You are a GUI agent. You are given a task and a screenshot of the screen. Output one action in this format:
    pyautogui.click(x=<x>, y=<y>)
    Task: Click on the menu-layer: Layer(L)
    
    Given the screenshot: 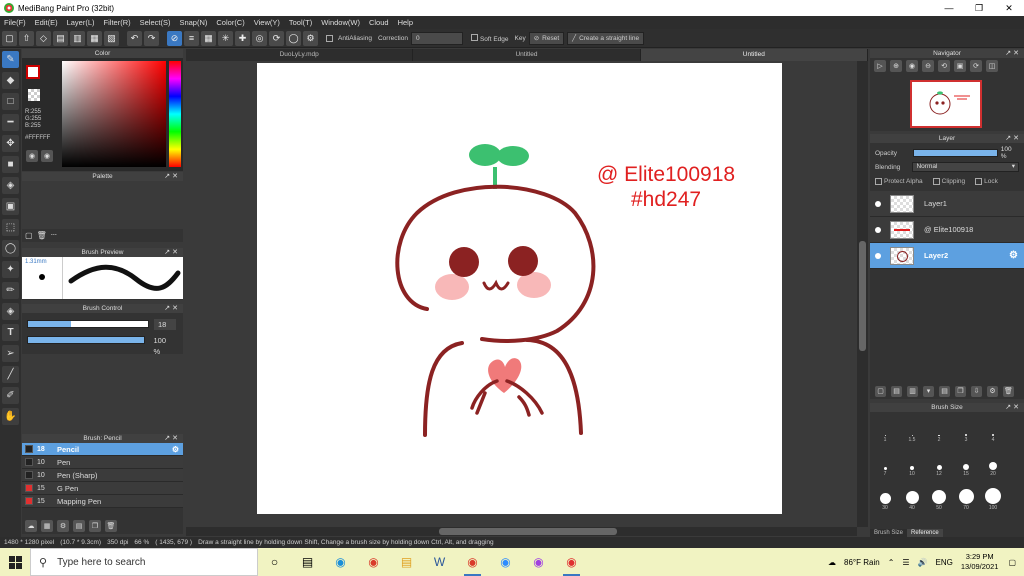 What is the action you would take?
    pyautogui.click(x=81, y=22)
    